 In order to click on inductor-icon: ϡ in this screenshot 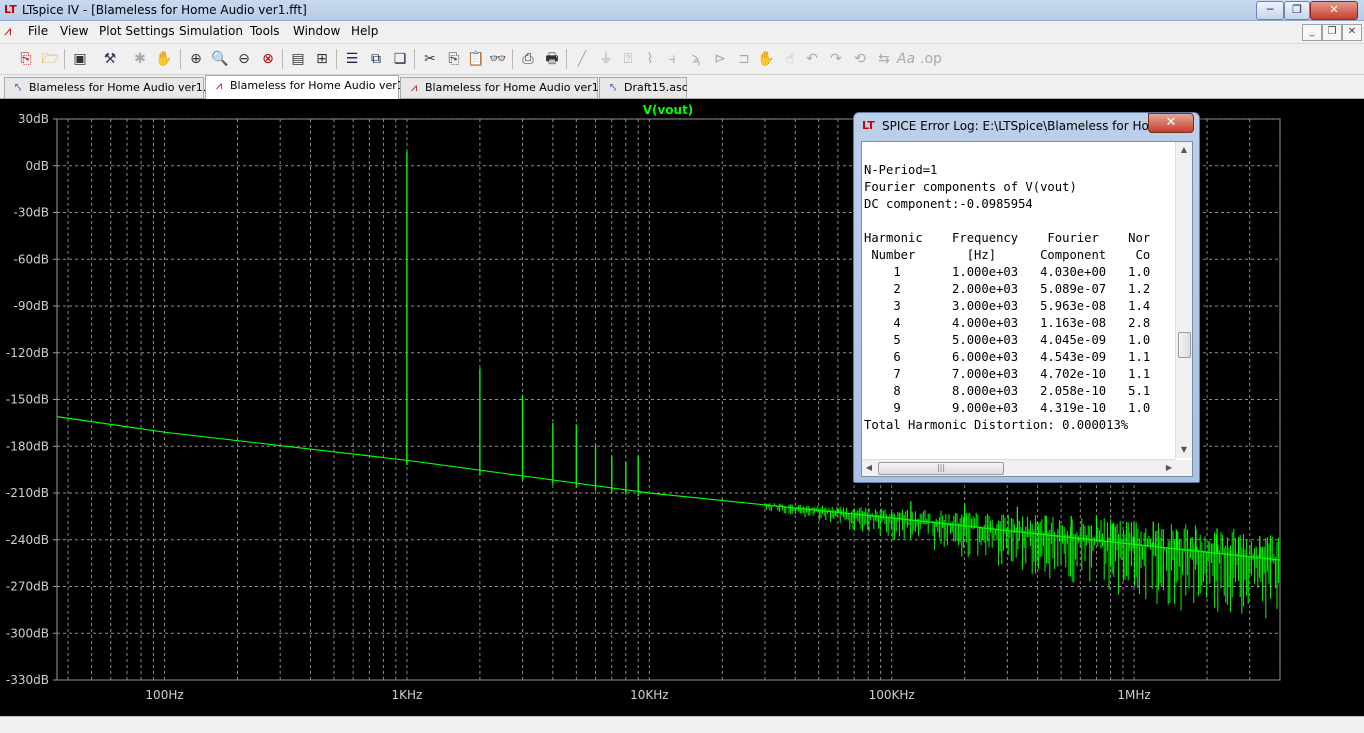, I will do `click(696, 59)`.